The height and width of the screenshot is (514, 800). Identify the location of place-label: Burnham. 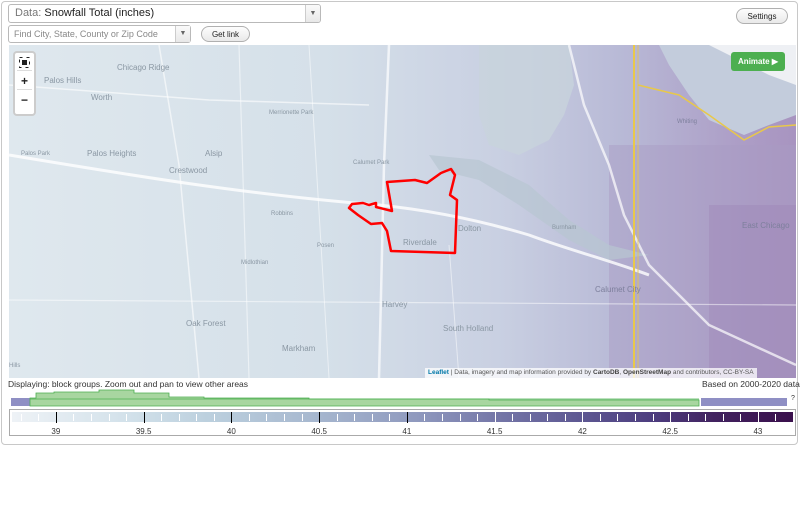
(564, 228).